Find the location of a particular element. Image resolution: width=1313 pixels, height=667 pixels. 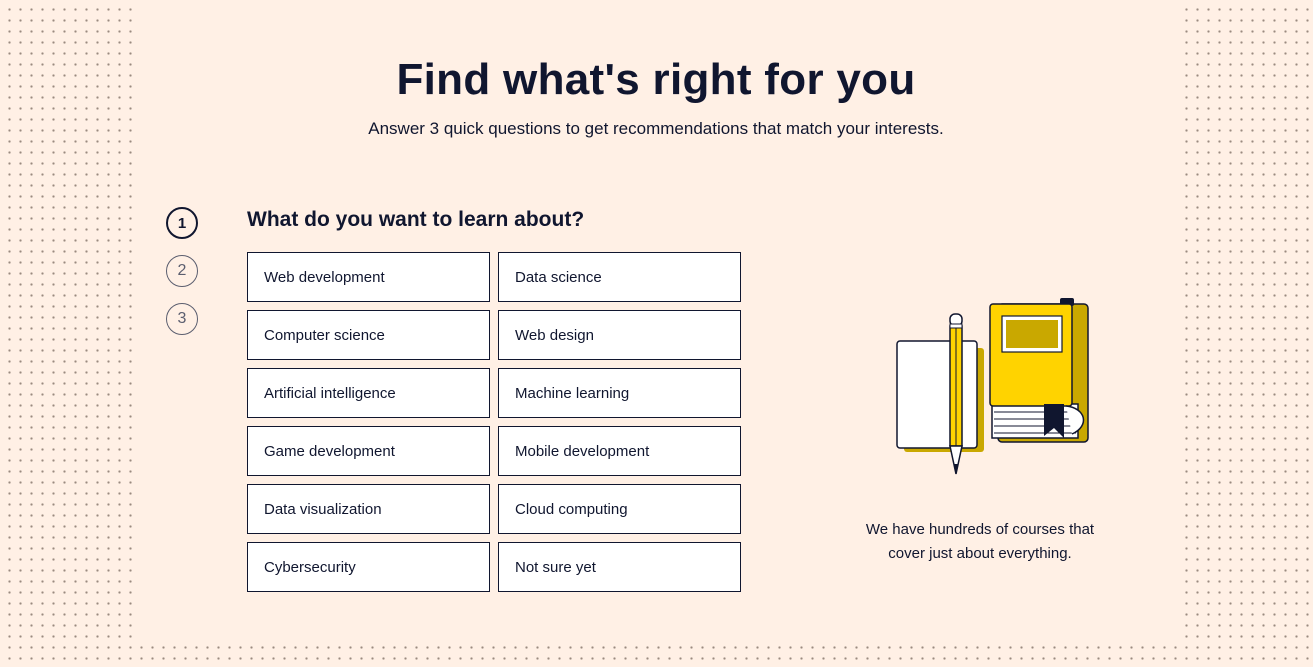

step-2: 2 is located at coordinates (182, 271).